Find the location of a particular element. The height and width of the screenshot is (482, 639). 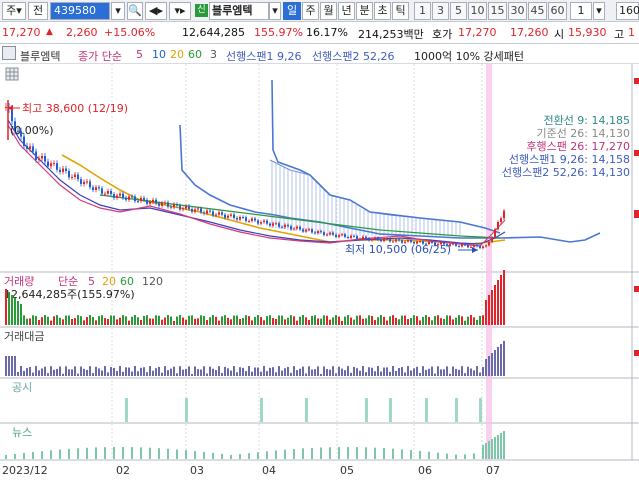

period-minute: 분 is located at coordinates (364, 11).